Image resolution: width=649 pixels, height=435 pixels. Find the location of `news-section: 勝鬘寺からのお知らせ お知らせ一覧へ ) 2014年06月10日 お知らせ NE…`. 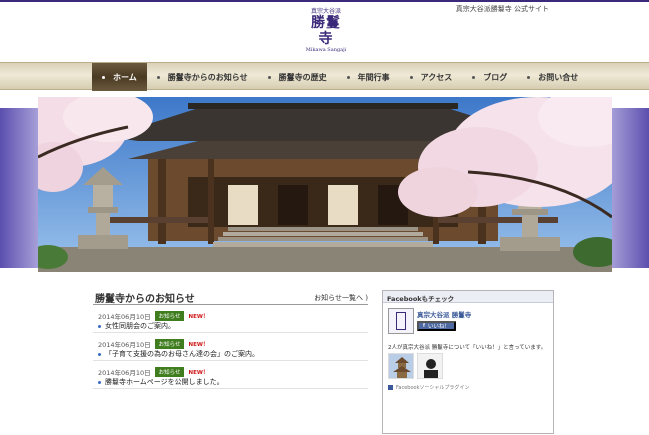

news-section: 勝鬘寺からのお知らせ お知らせ一覧へ ) 2014年06月10日 お知らせ NE… is located at coordinates (230, 339).